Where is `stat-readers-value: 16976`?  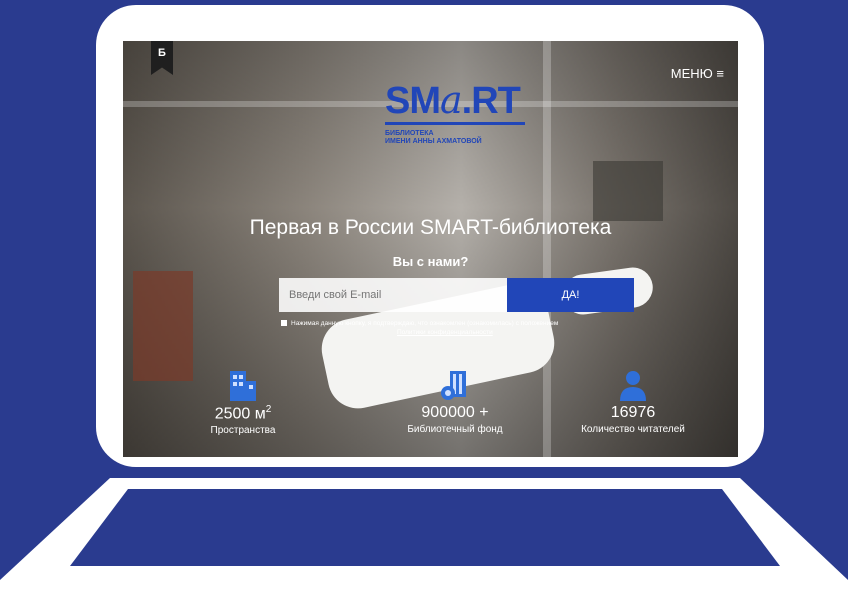
stat-readers-value: 16976 is located at coordinates (633, 412).